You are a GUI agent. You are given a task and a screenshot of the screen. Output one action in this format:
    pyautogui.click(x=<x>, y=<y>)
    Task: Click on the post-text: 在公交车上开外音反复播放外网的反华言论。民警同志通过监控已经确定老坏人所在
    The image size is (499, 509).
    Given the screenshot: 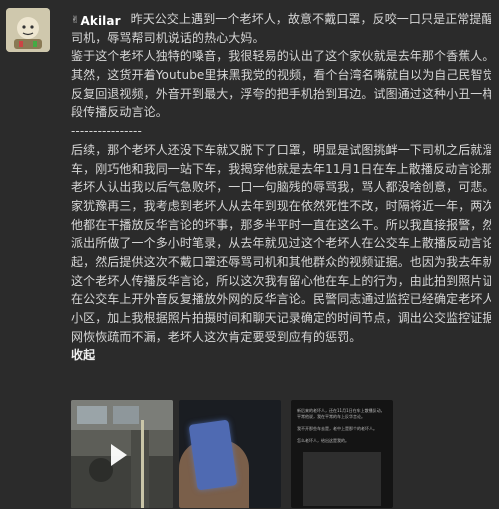 What is the action you would take?
    pyautogui.click(x=281, y=299)
    